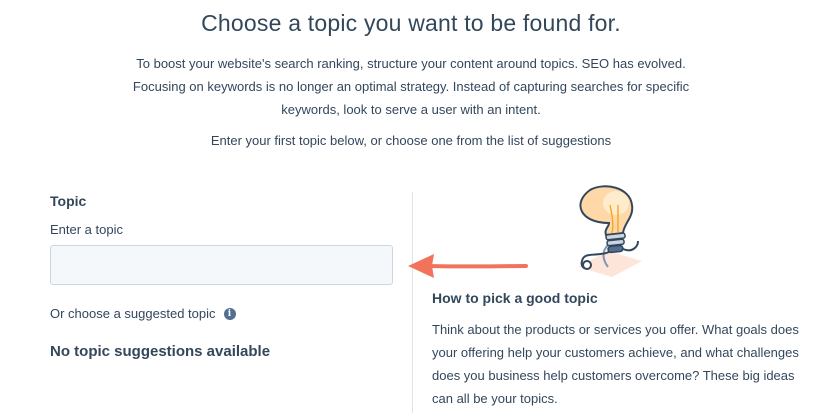  Describe the element at coordinates (133, 313) in the screenshot. I see `suggested-topic-label: Or choose a suggested topic` at that location.